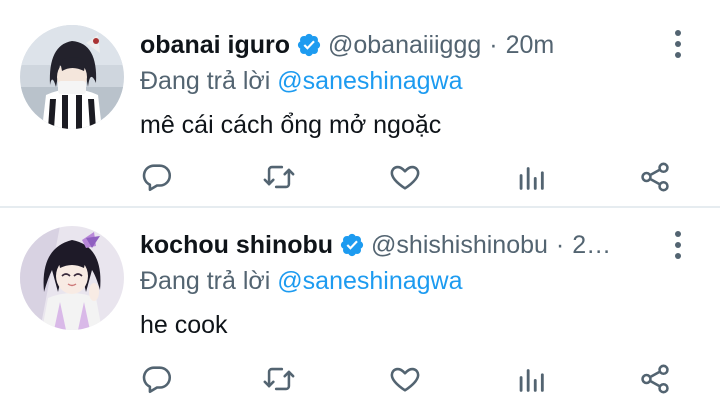  What do you see at coordinates (215, 45) in the screenshot?
I see `author-name: obanai iguro` at bounding box center [215, 45].